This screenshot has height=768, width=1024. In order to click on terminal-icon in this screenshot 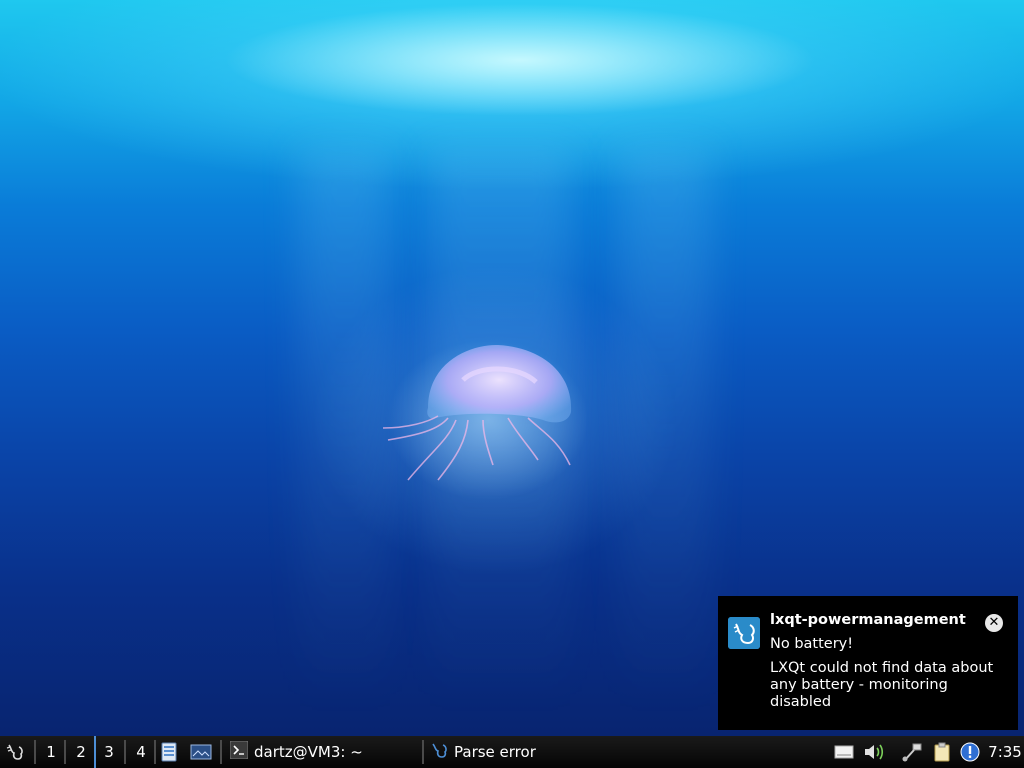, I will do `click(239, 751)`.